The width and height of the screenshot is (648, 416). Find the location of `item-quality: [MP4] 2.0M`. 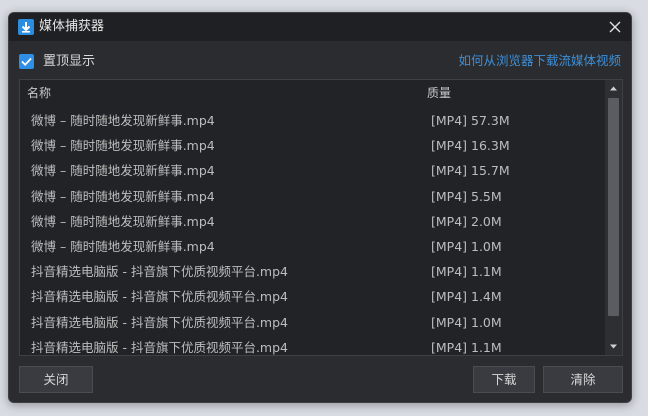

item-quality: [MP4] 2.0M is located at coordinates (466, 221).